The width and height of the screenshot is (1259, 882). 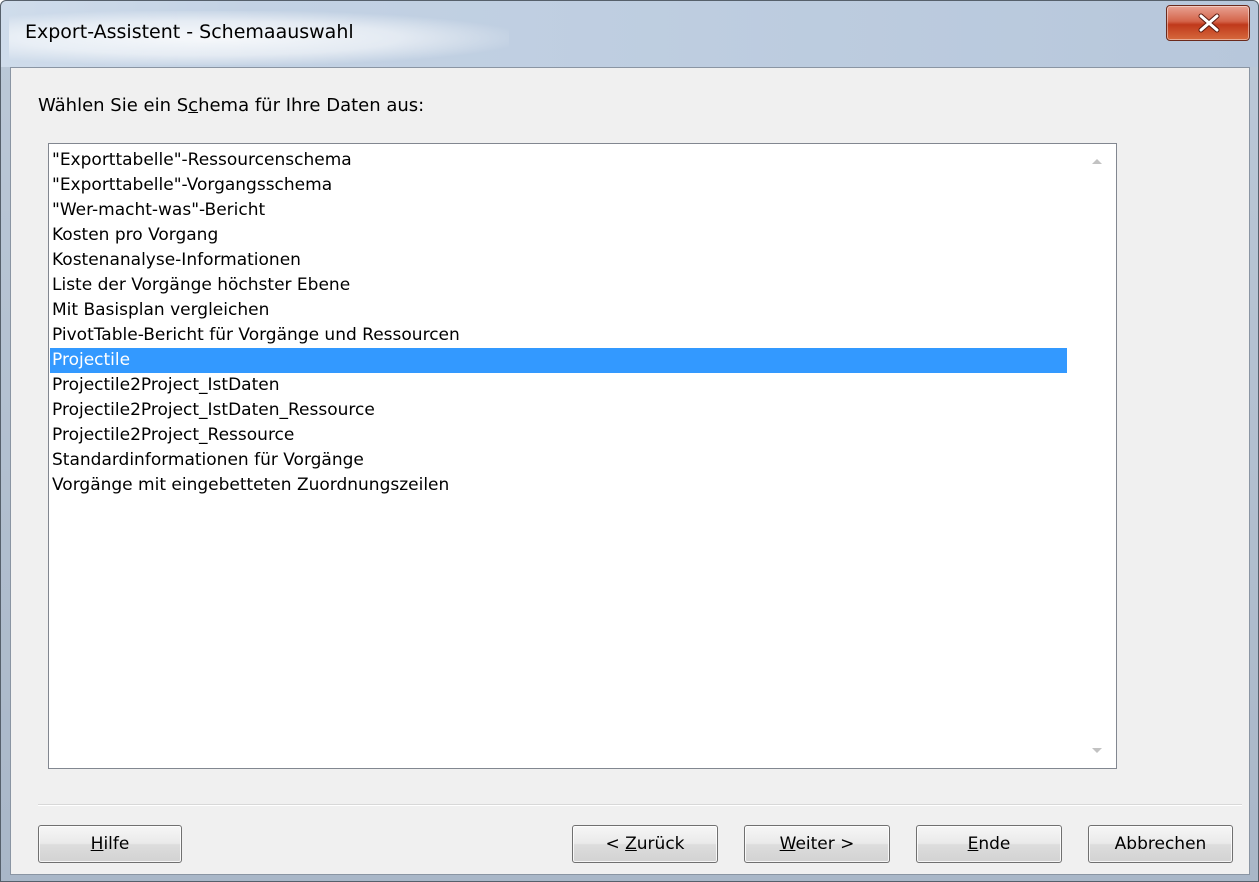 What do you see at coordinates (558, 360) in the screenshot?
I see `schema-list-item: Projectile` at bounding box center [558, 360].